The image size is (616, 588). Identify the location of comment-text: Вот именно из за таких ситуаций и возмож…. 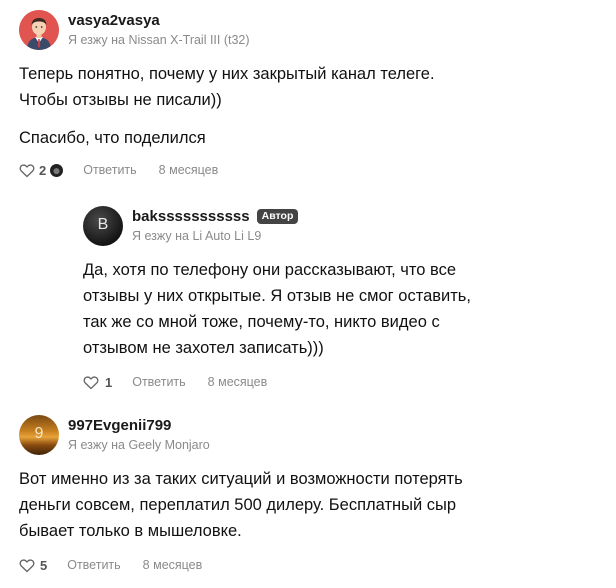
(314, 505).